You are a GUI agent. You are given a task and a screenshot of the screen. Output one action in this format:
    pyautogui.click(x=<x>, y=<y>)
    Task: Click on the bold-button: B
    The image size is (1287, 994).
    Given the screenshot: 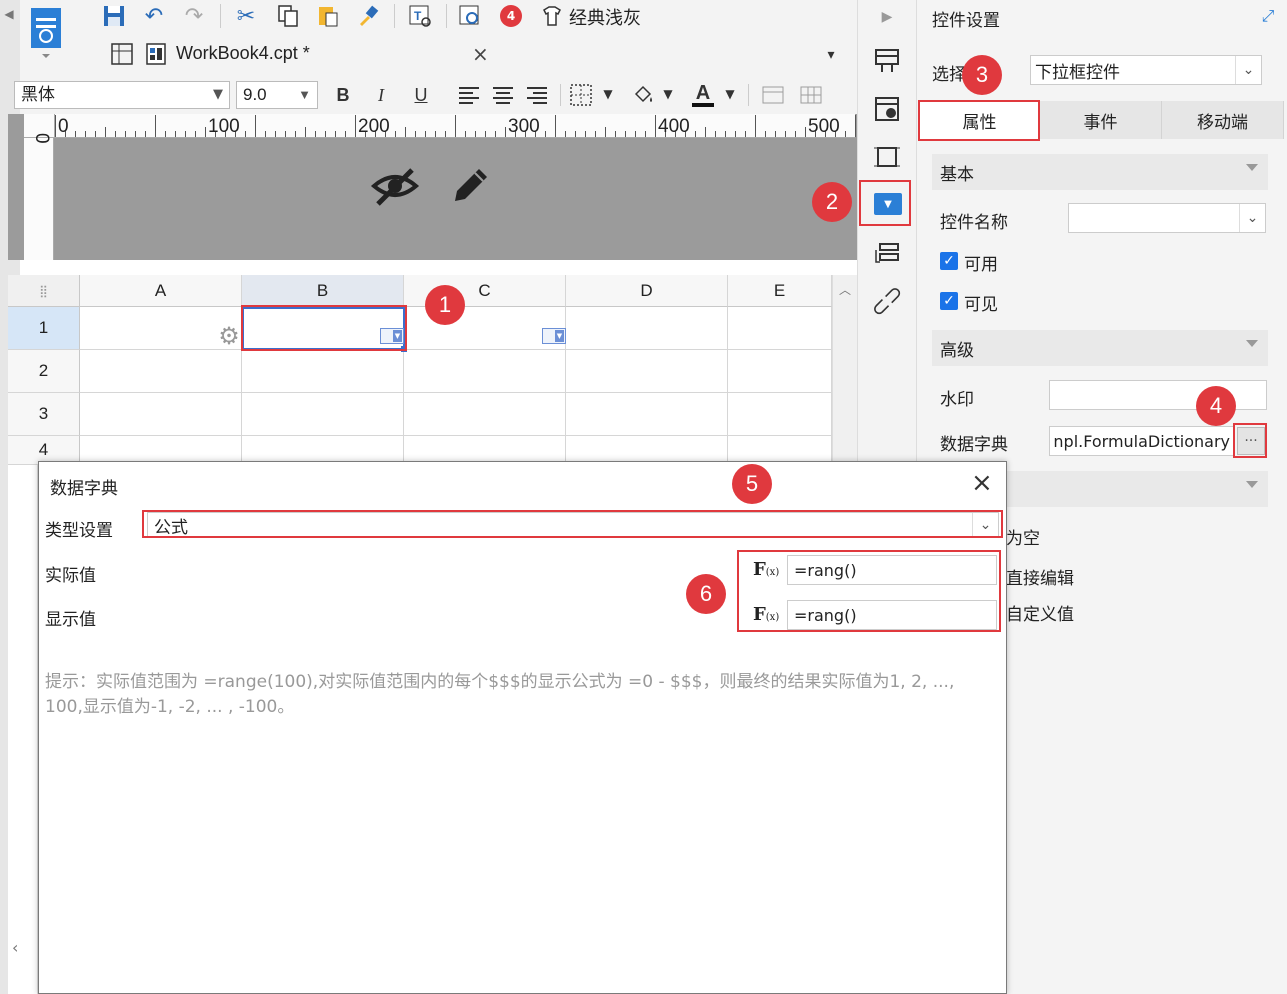 What is the action you would take?
    pyautogui.click(x=343, y=95)
    